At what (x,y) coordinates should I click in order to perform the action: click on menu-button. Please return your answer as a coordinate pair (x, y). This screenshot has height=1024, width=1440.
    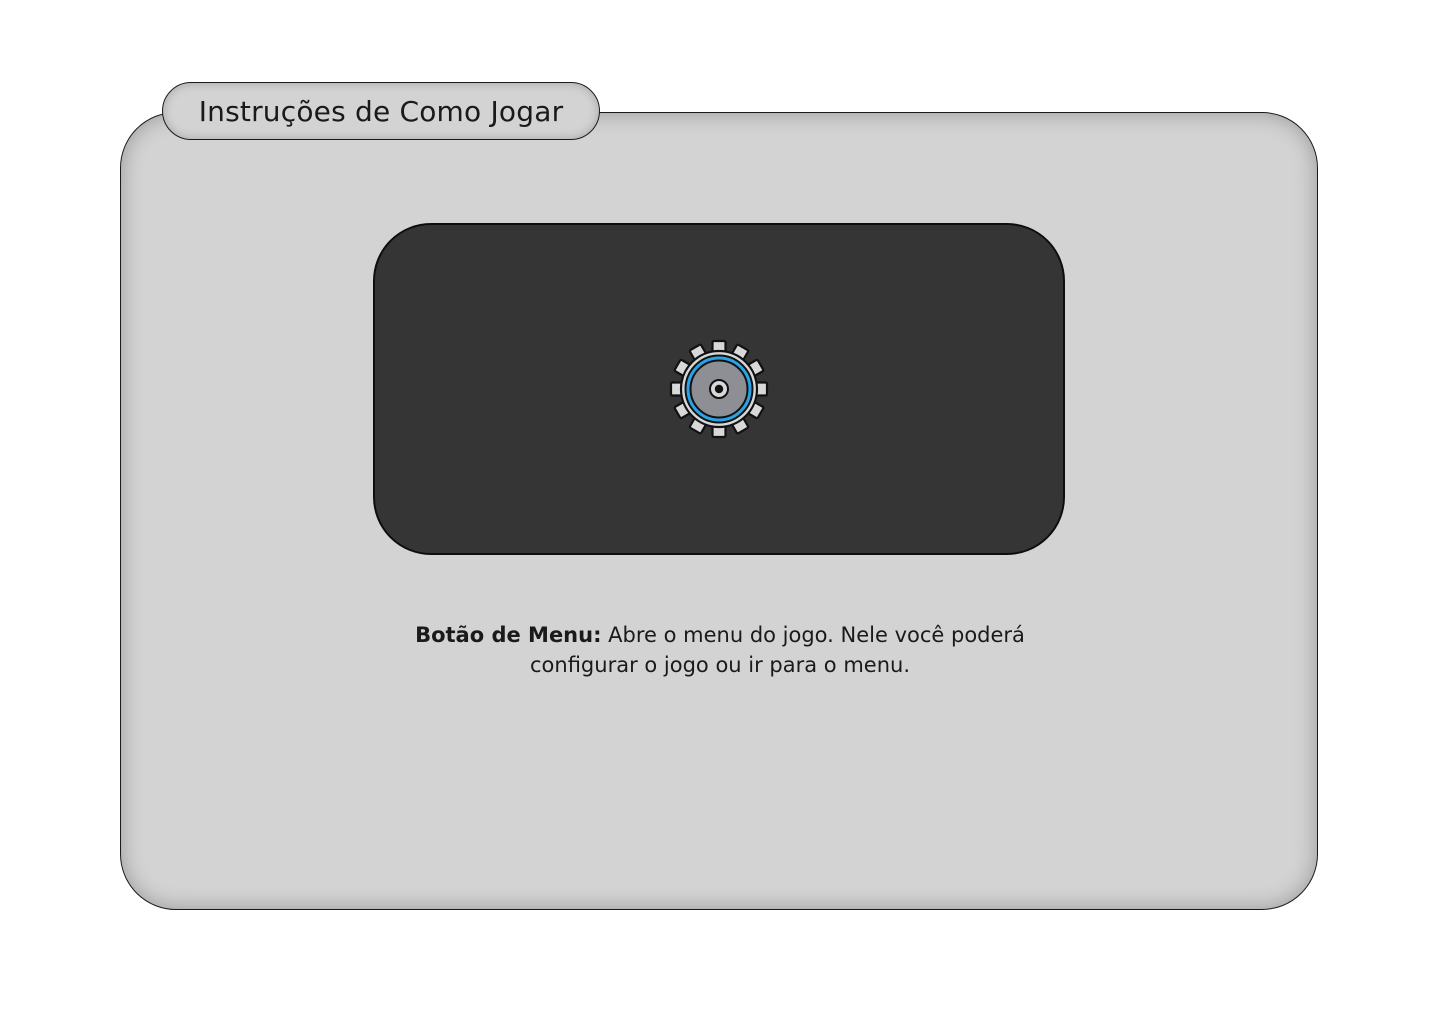
    Looking at the image, I should click on (719, 389).